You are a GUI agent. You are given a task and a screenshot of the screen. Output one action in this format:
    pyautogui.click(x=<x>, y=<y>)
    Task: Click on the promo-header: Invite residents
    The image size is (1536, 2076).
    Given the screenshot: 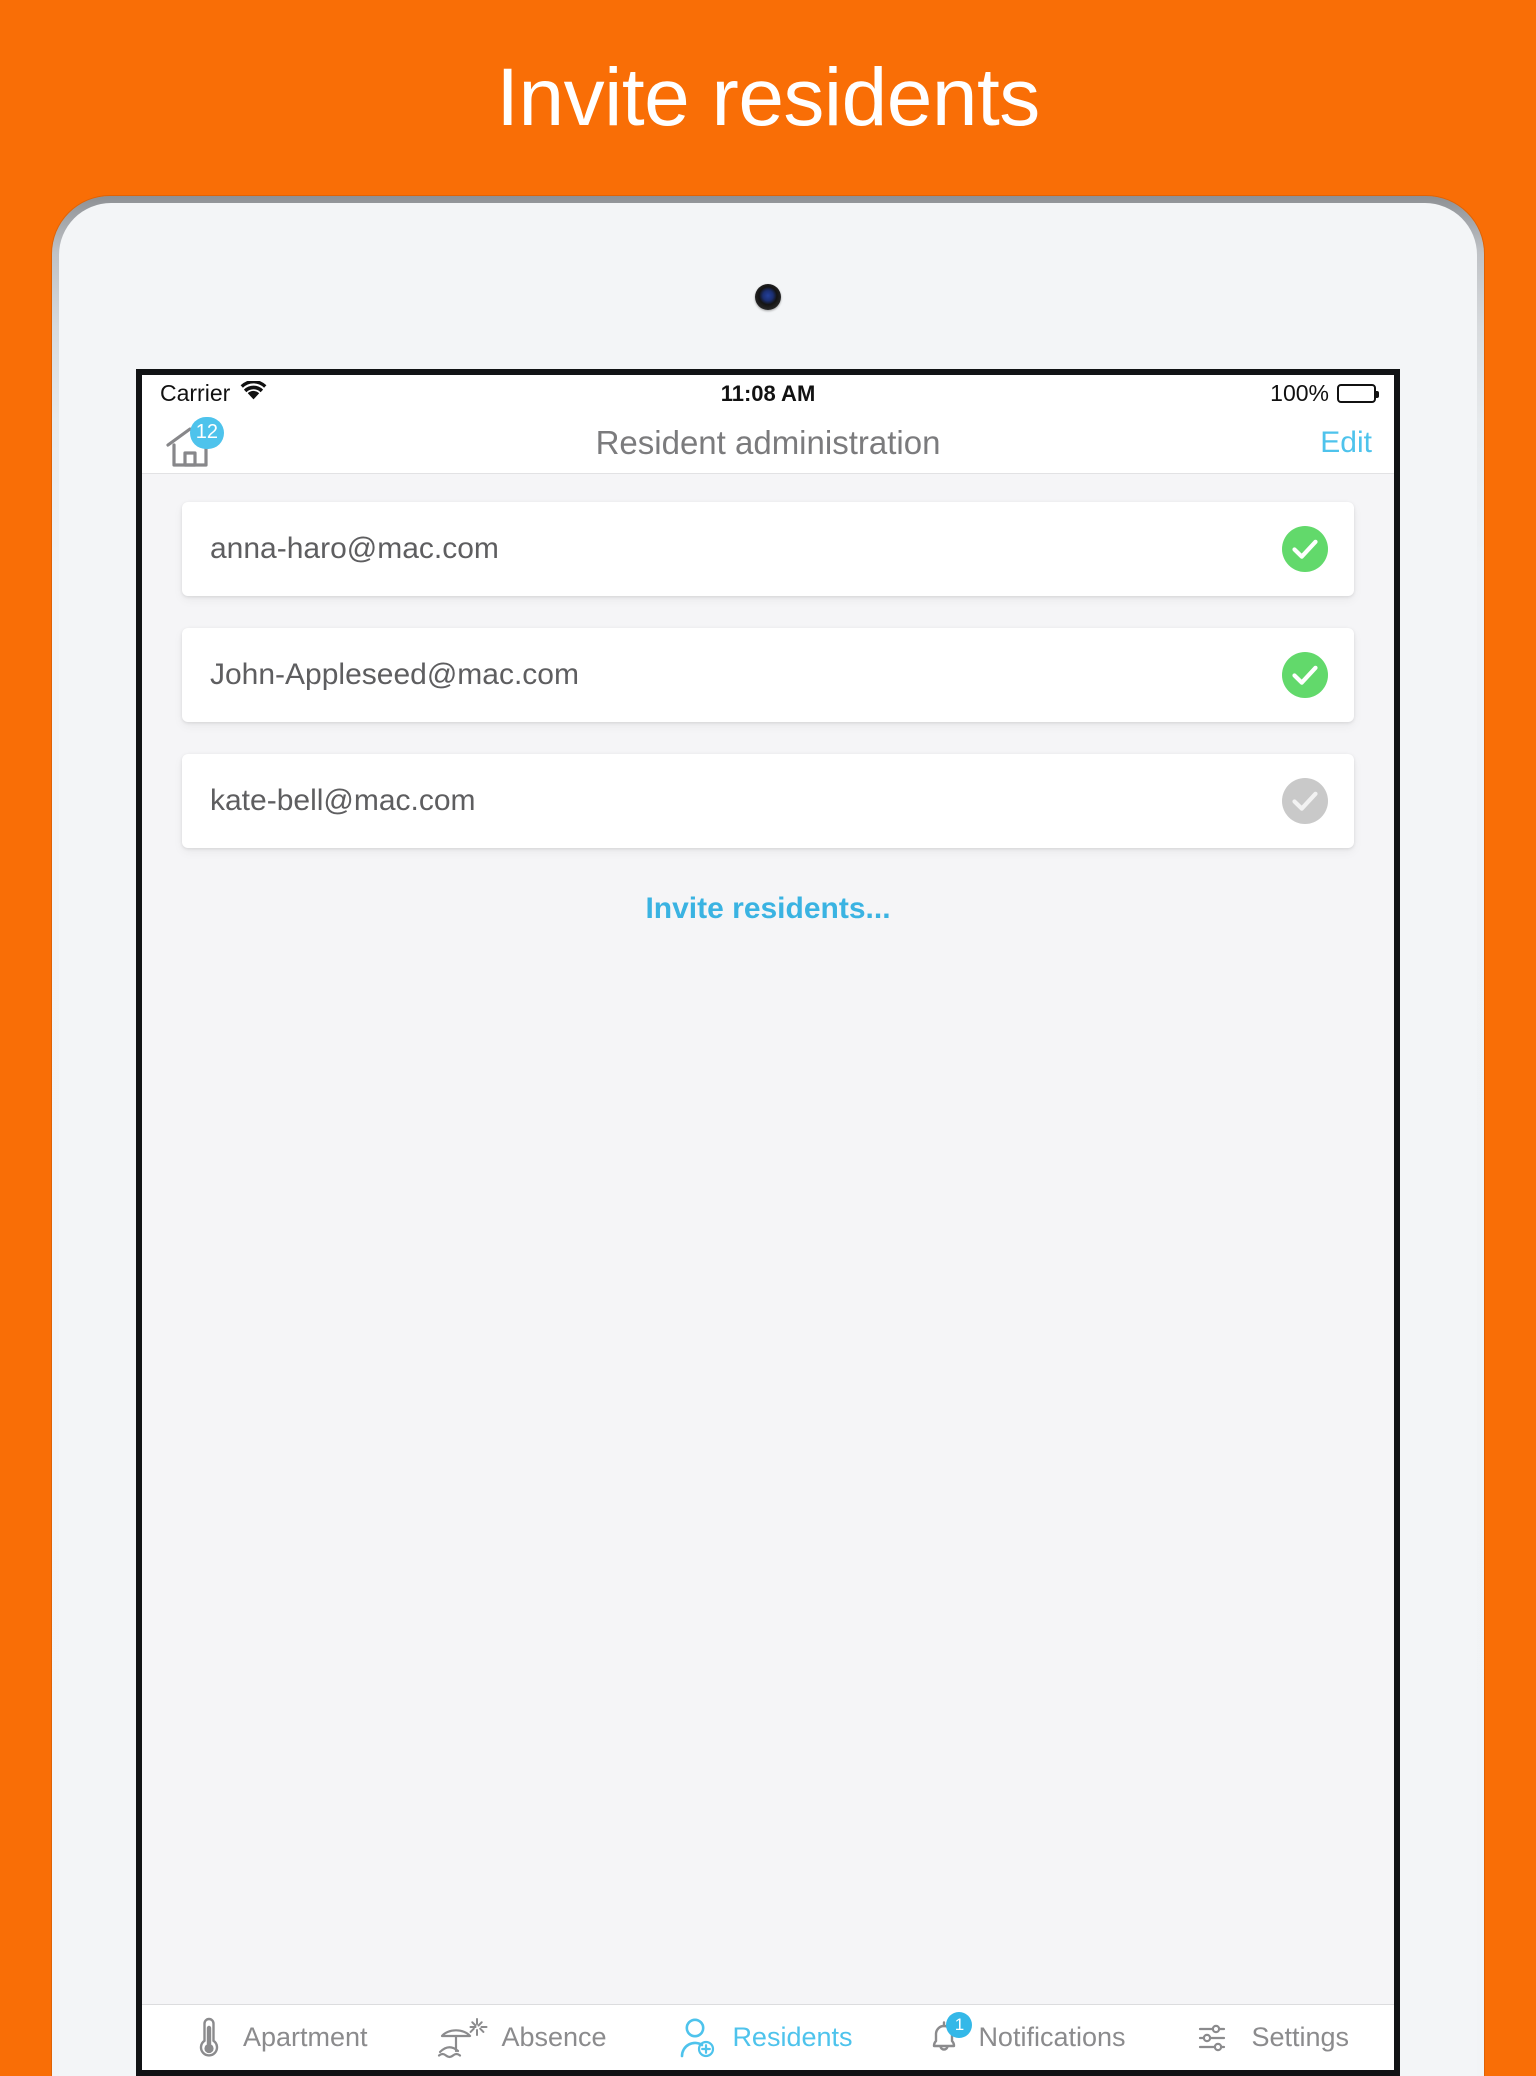 What is the action you would take?
    pyautogui.click(x=768, y=98)
    